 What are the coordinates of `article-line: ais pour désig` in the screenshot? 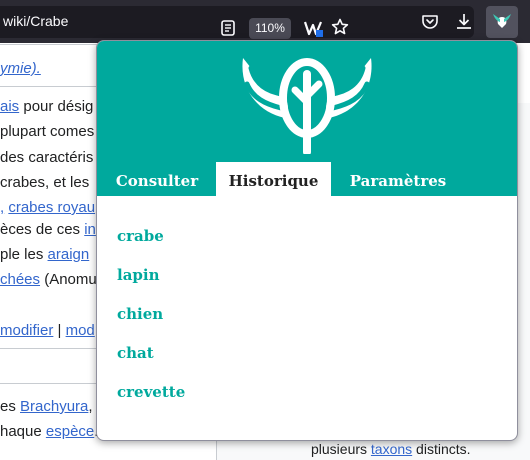 It's located at (46, 106).